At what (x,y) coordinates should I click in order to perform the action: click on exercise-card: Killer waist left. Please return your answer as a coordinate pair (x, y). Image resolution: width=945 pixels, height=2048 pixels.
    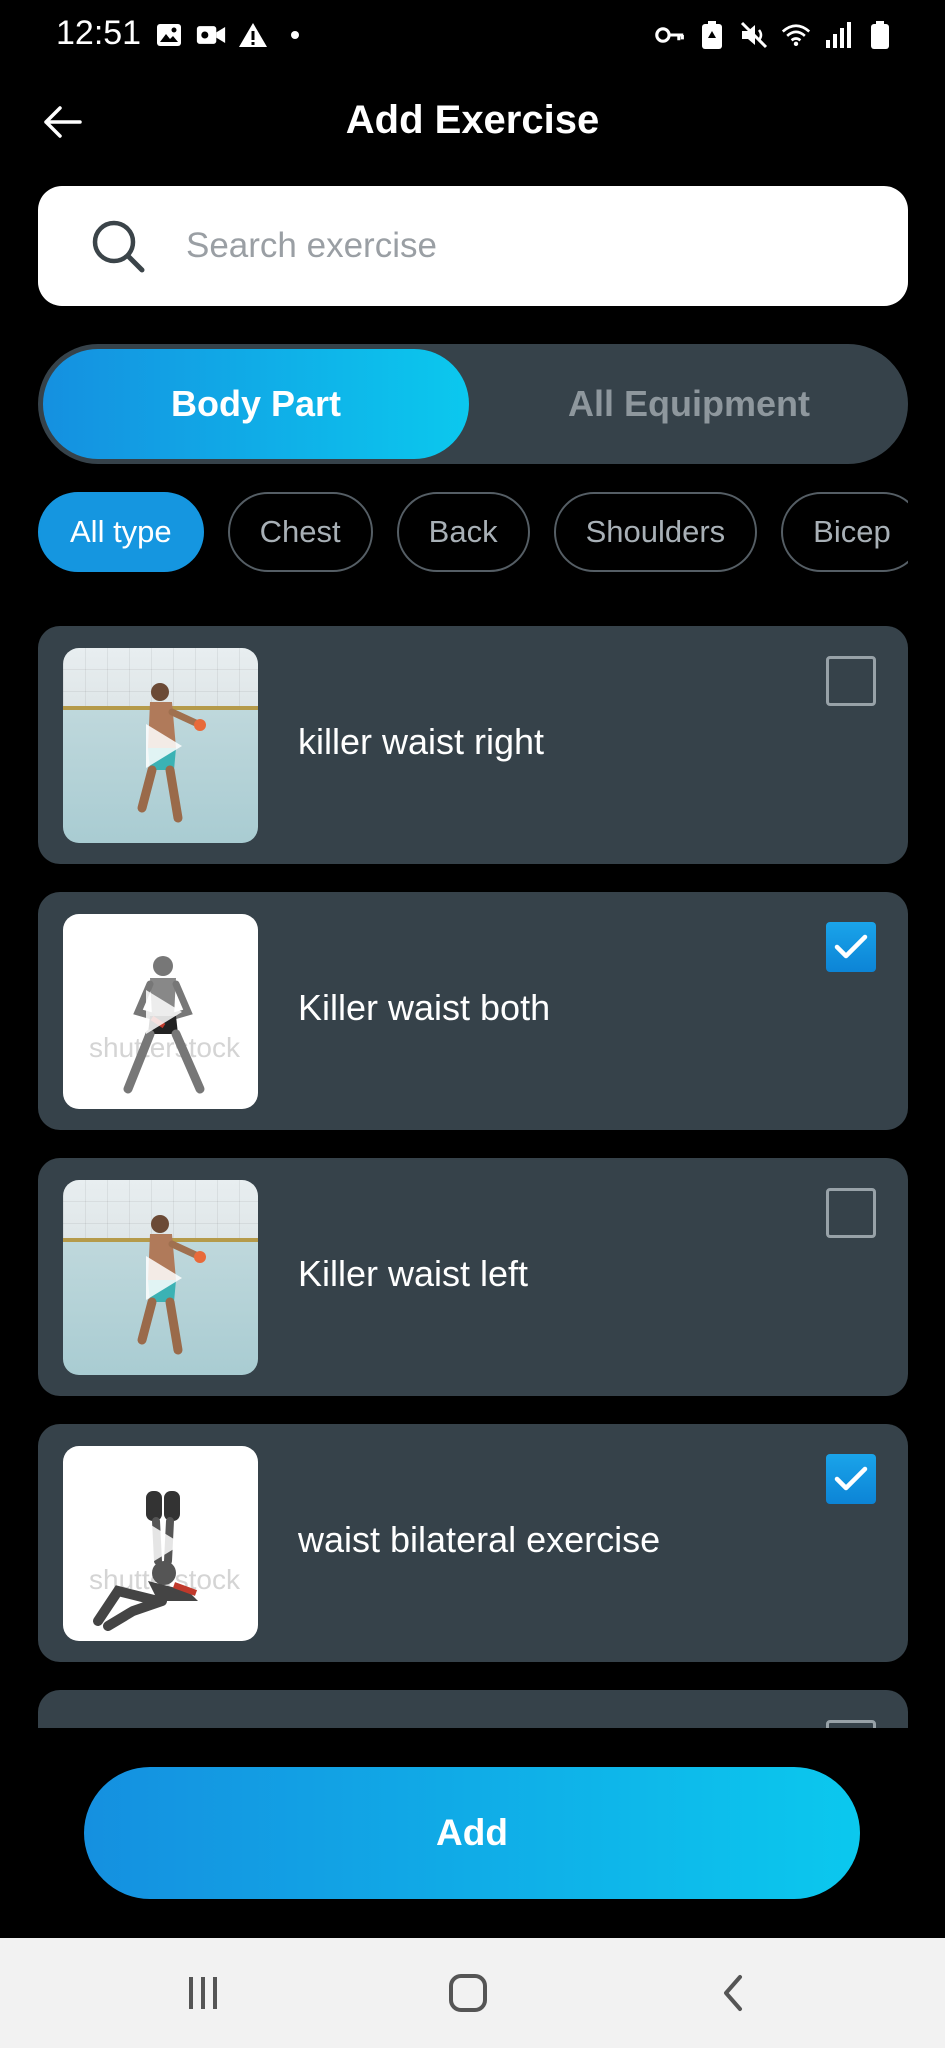
    Looking at the image, I should click on (473, 1277).